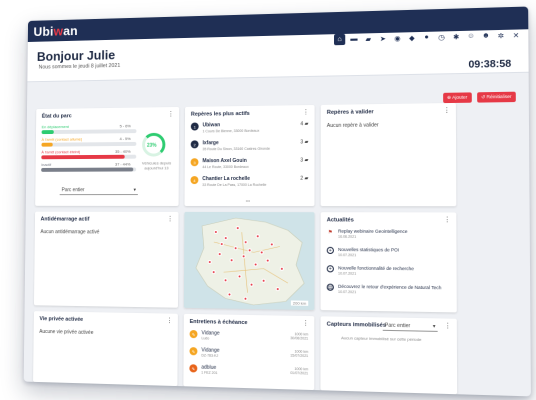 This screenshot has width=536, height=400. I want to click on card-title: Vie privée activée, so click(61, 319).